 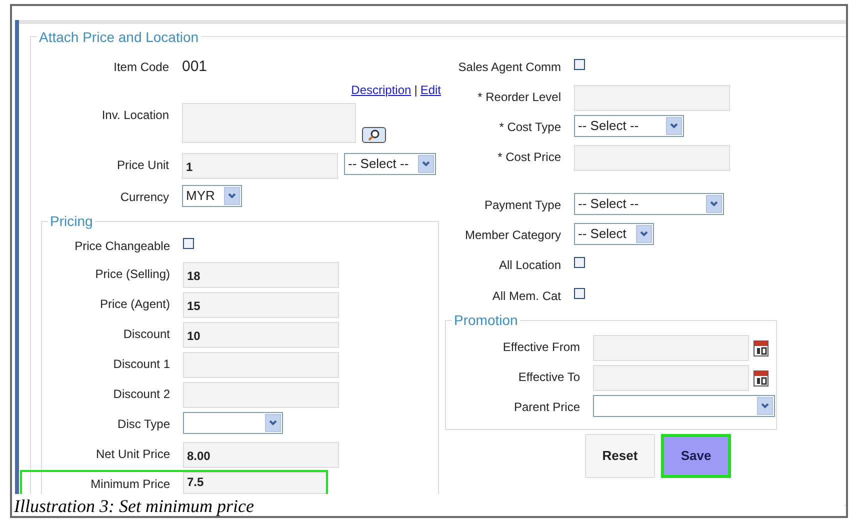 I want to click on field-label: Inv. Location, so click(x=134, y=115).